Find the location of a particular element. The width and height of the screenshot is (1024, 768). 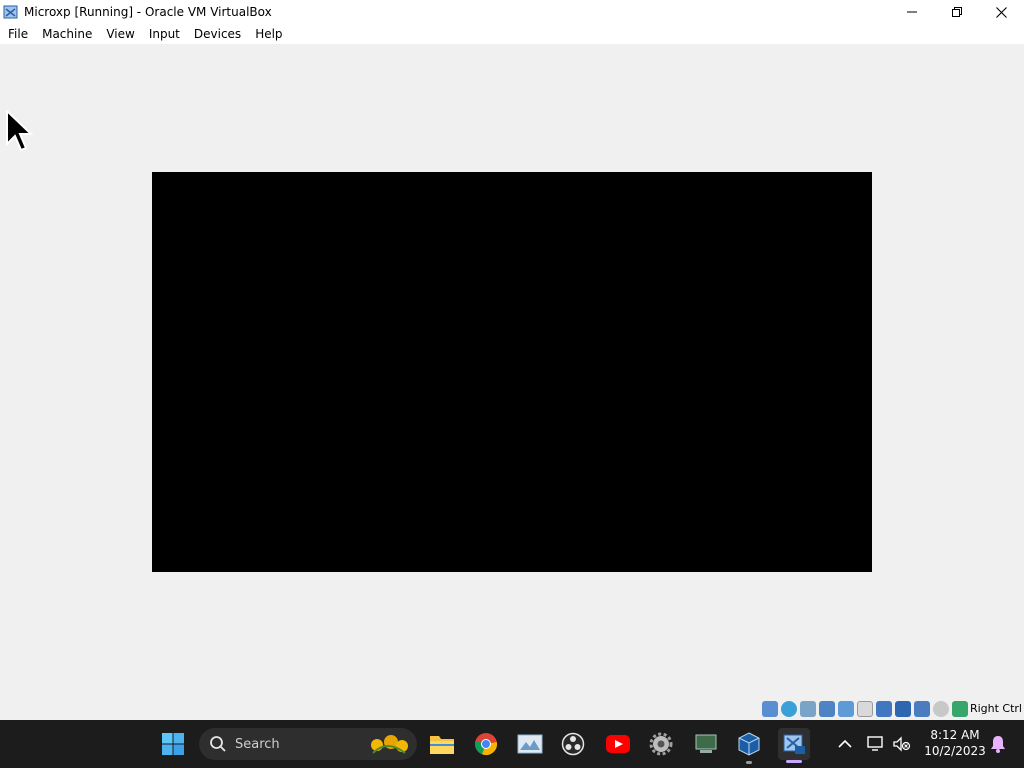

file-explorer-icon is located at coordinates (442, 745).